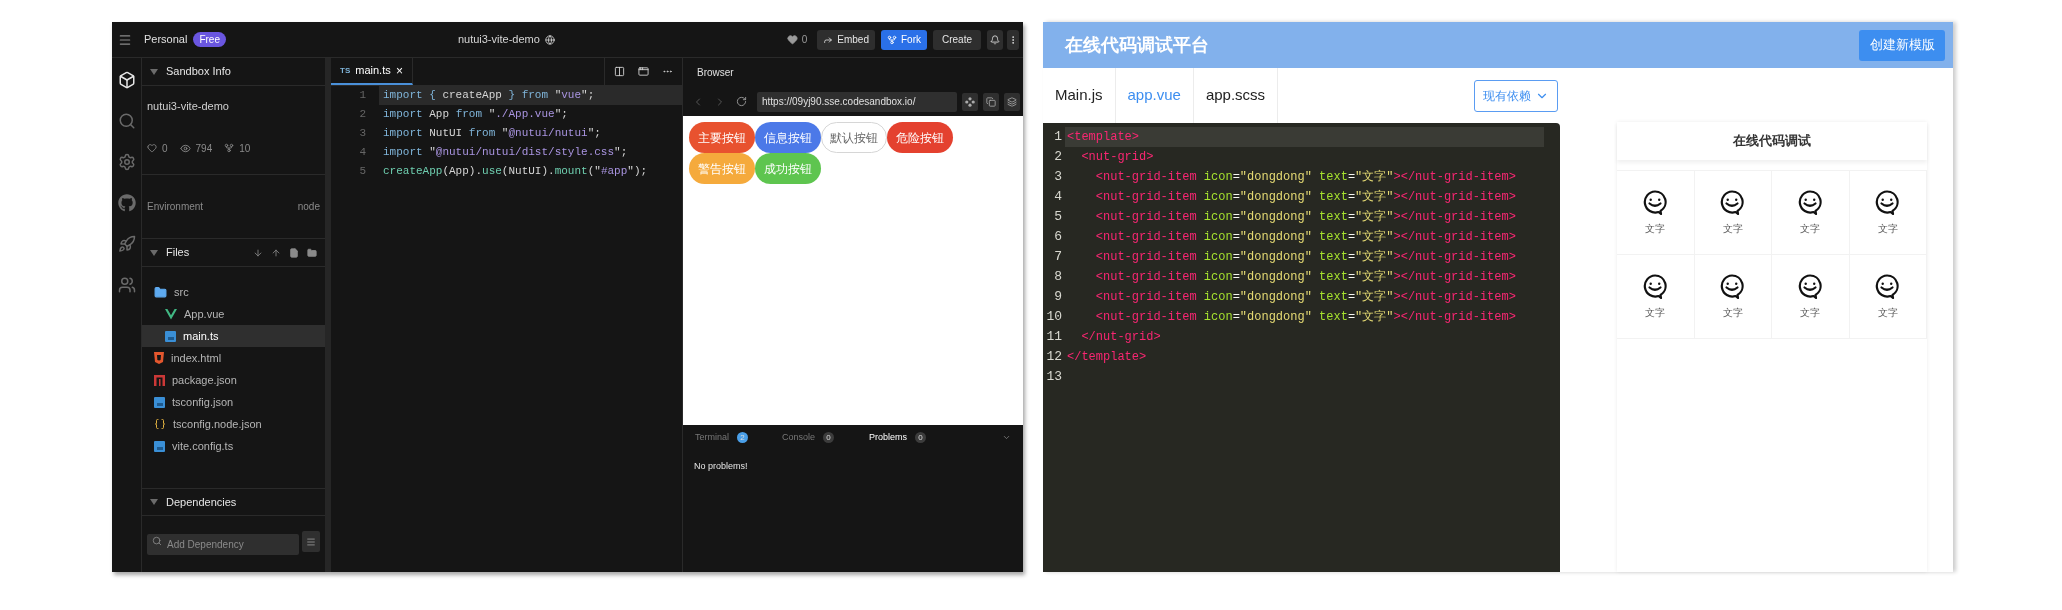 The image size is (2062, 610). I want to click on file-item: package.json, so click(233, 380).